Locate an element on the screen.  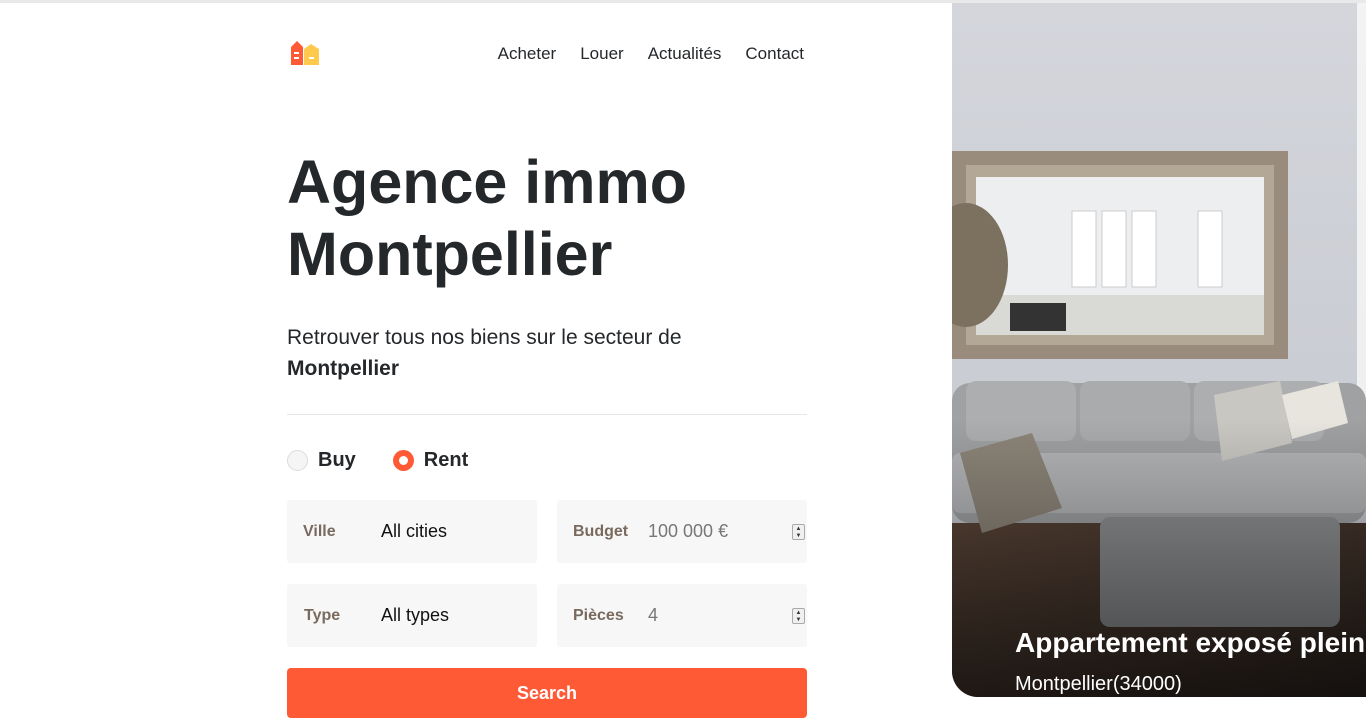
budget-stepper: ▲ ▼ is located at coordinates (798, 532).